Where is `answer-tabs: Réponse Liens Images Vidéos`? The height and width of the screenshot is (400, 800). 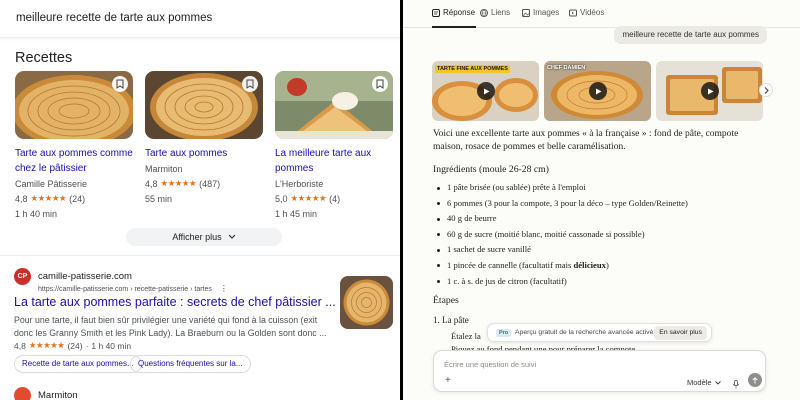
answer-tabs: Réponse Liens Images Vidéos is located at coordinates (601, 14).